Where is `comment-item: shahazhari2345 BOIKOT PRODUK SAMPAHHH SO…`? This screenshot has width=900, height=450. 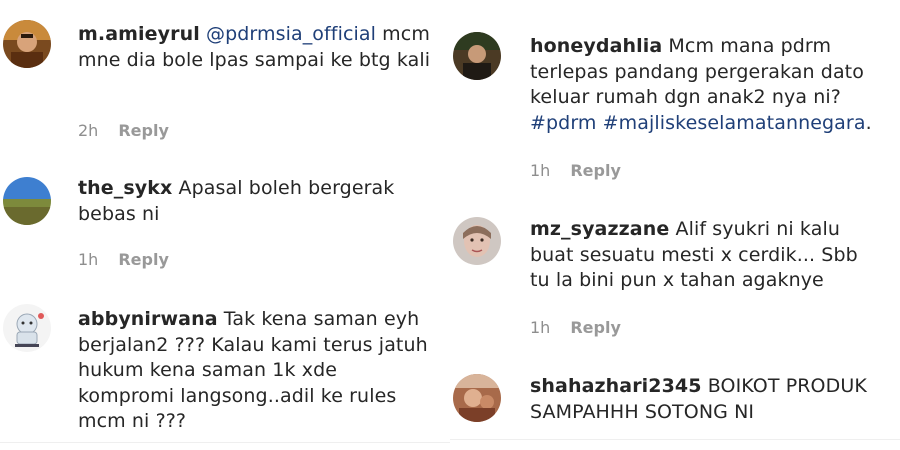
comment-item: shahazhari2345 BOIKOT PRODUK SAMPAHHH SO… is located at coordinates (675, 402).